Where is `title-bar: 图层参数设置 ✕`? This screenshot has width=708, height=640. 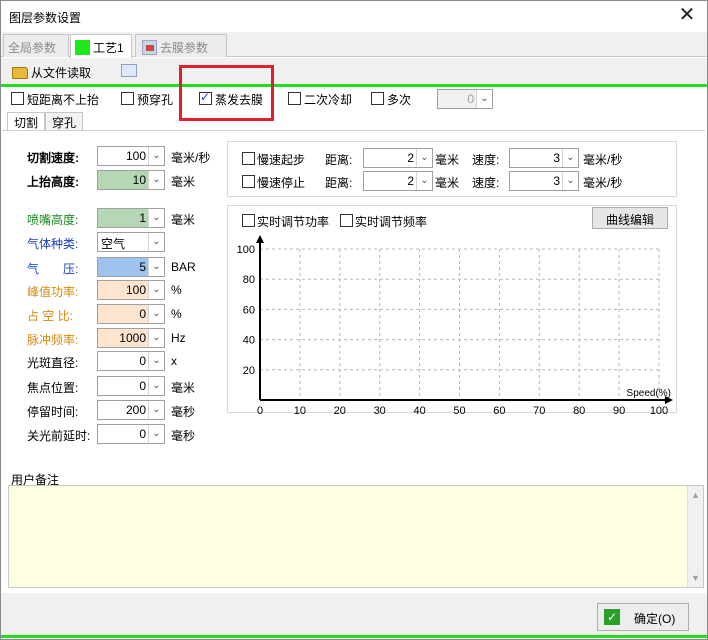
title-bar: 图层参数设置 ✕ is located at coordinates (354, 16).